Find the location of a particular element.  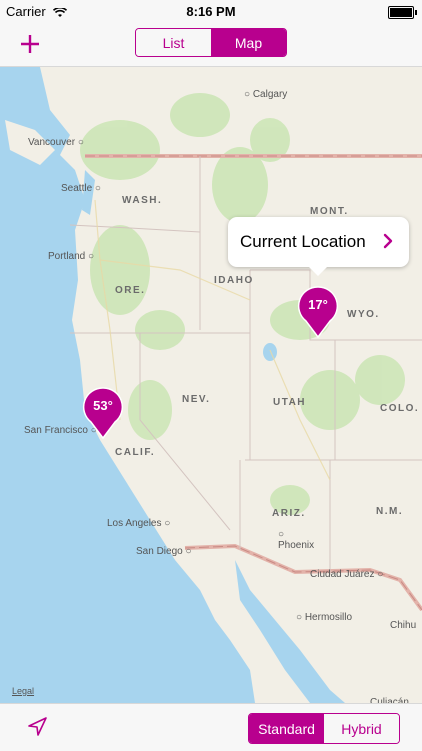

view-segmented-control: List Map is located at coordinates (211, 42).